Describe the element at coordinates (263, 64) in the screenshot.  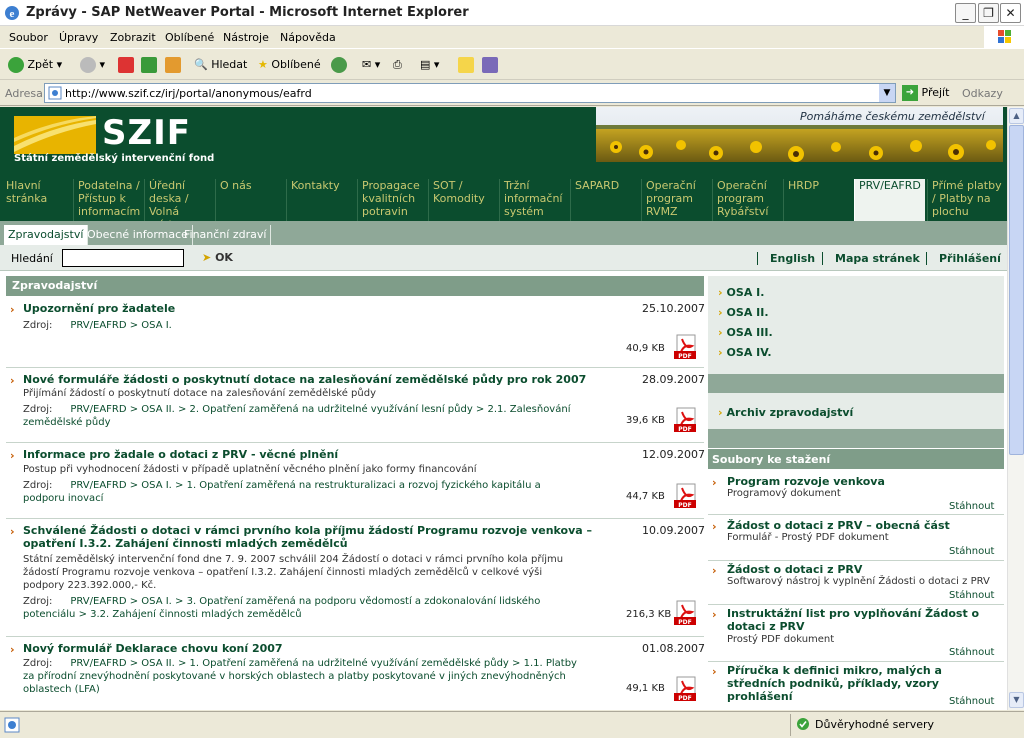
I see `star-icon: ★` at that location.